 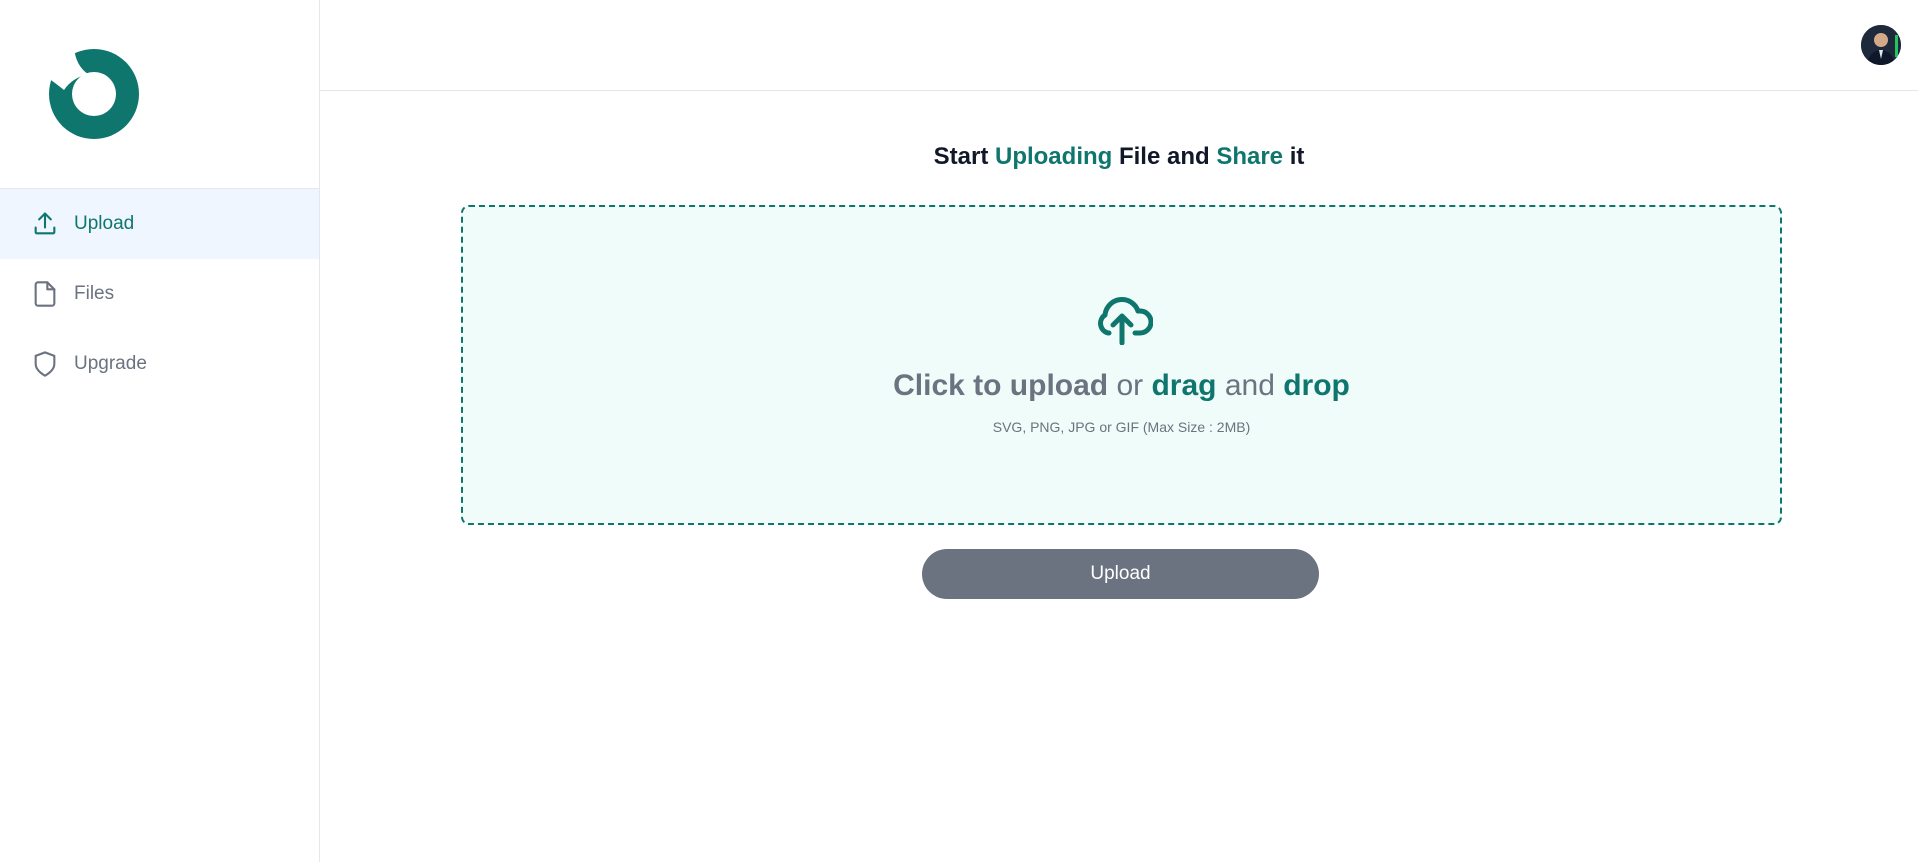 What do you see at coordinates (1294, 156) in the screenshot?
I see `title-text: it` at bounding box center [1294, 156].